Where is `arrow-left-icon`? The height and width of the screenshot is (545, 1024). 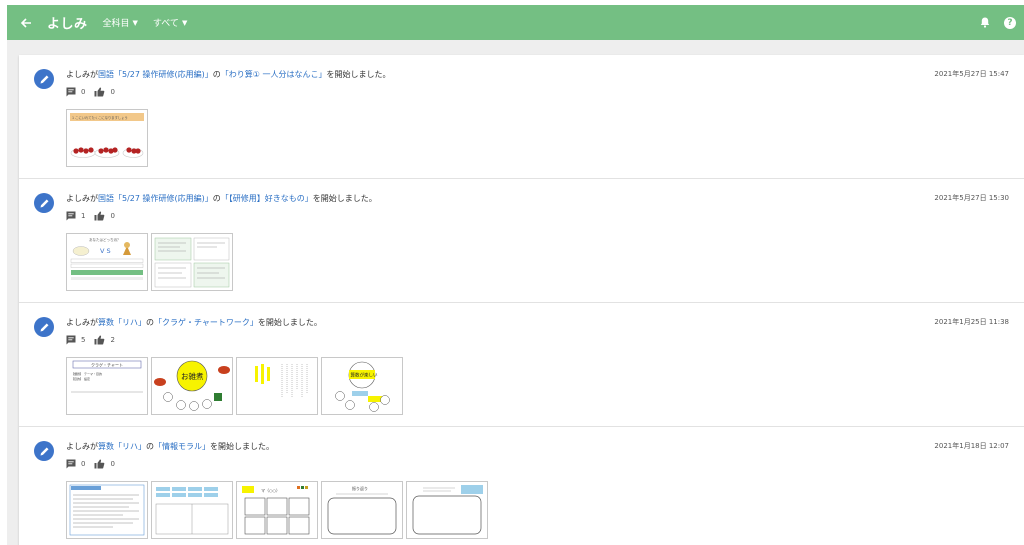
arrow-left-icon is located at coordinates (26, 23).